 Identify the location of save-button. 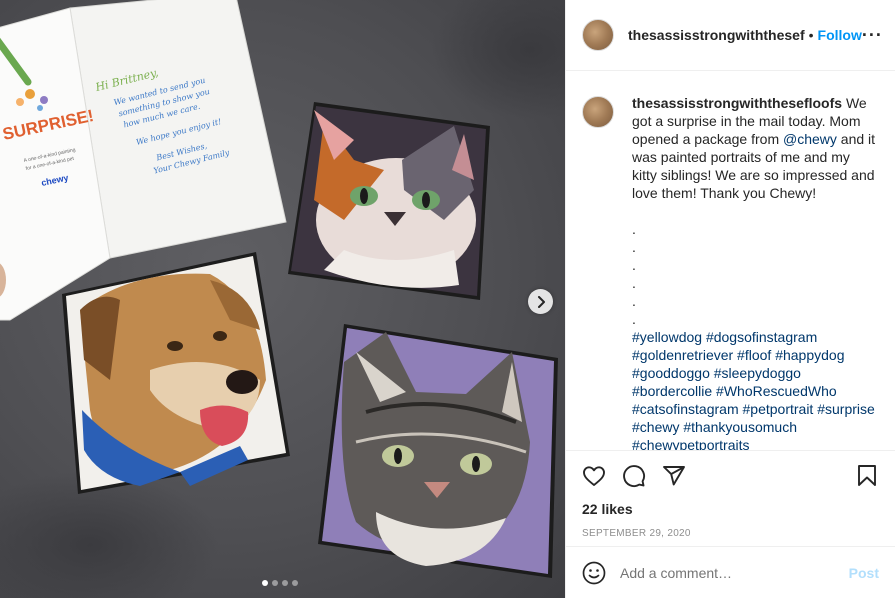
(867, 476).